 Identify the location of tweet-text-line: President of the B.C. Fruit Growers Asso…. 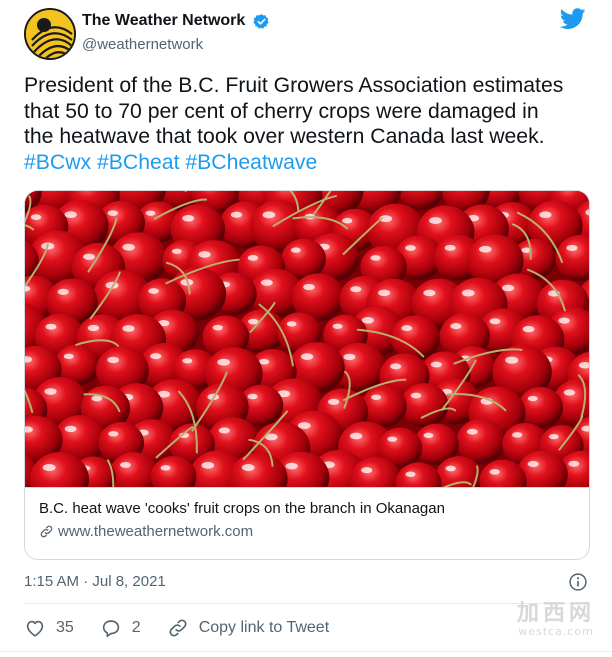
(294, 85).